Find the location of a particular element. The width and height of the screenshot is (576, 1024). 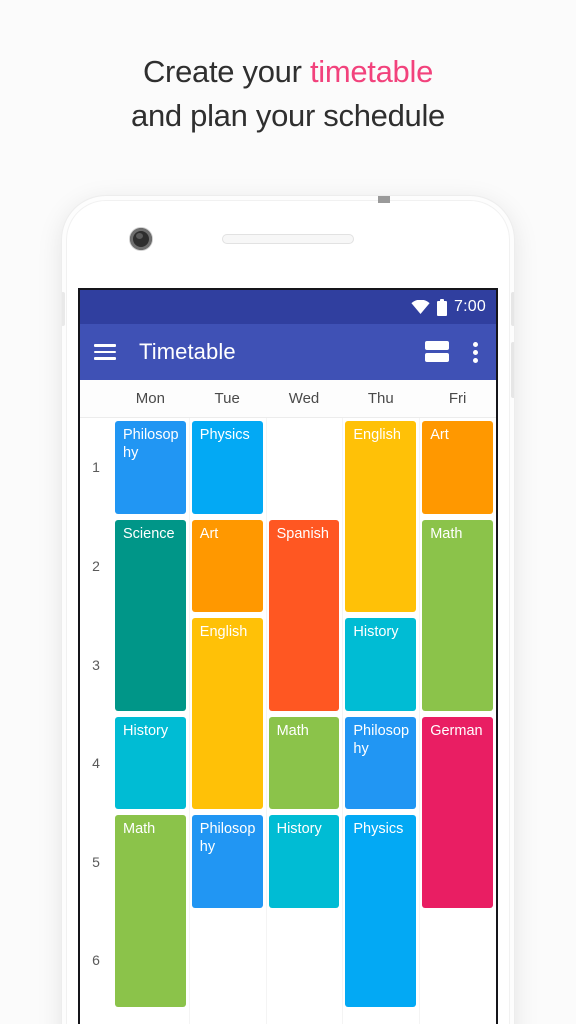

period-number: 3 is located at coordinates (96, 664).